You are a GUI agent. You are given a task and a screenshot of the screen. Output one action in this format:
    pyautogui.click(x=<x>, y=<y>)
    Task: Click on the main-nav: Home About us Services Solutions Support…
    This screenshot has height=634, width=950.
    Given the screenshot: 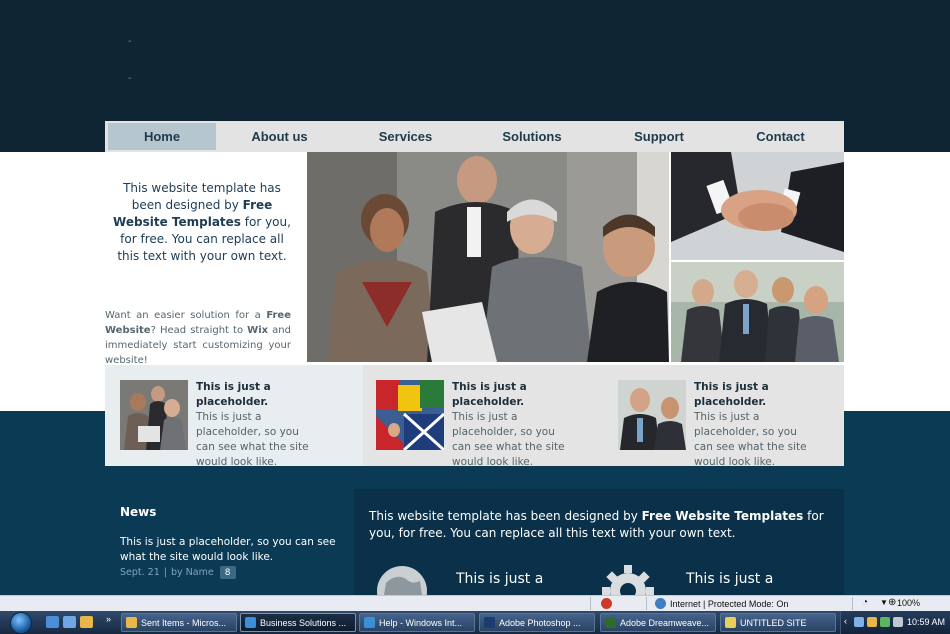 What is the action you would take?
    pyautogui.click(x=474, y=136)
    